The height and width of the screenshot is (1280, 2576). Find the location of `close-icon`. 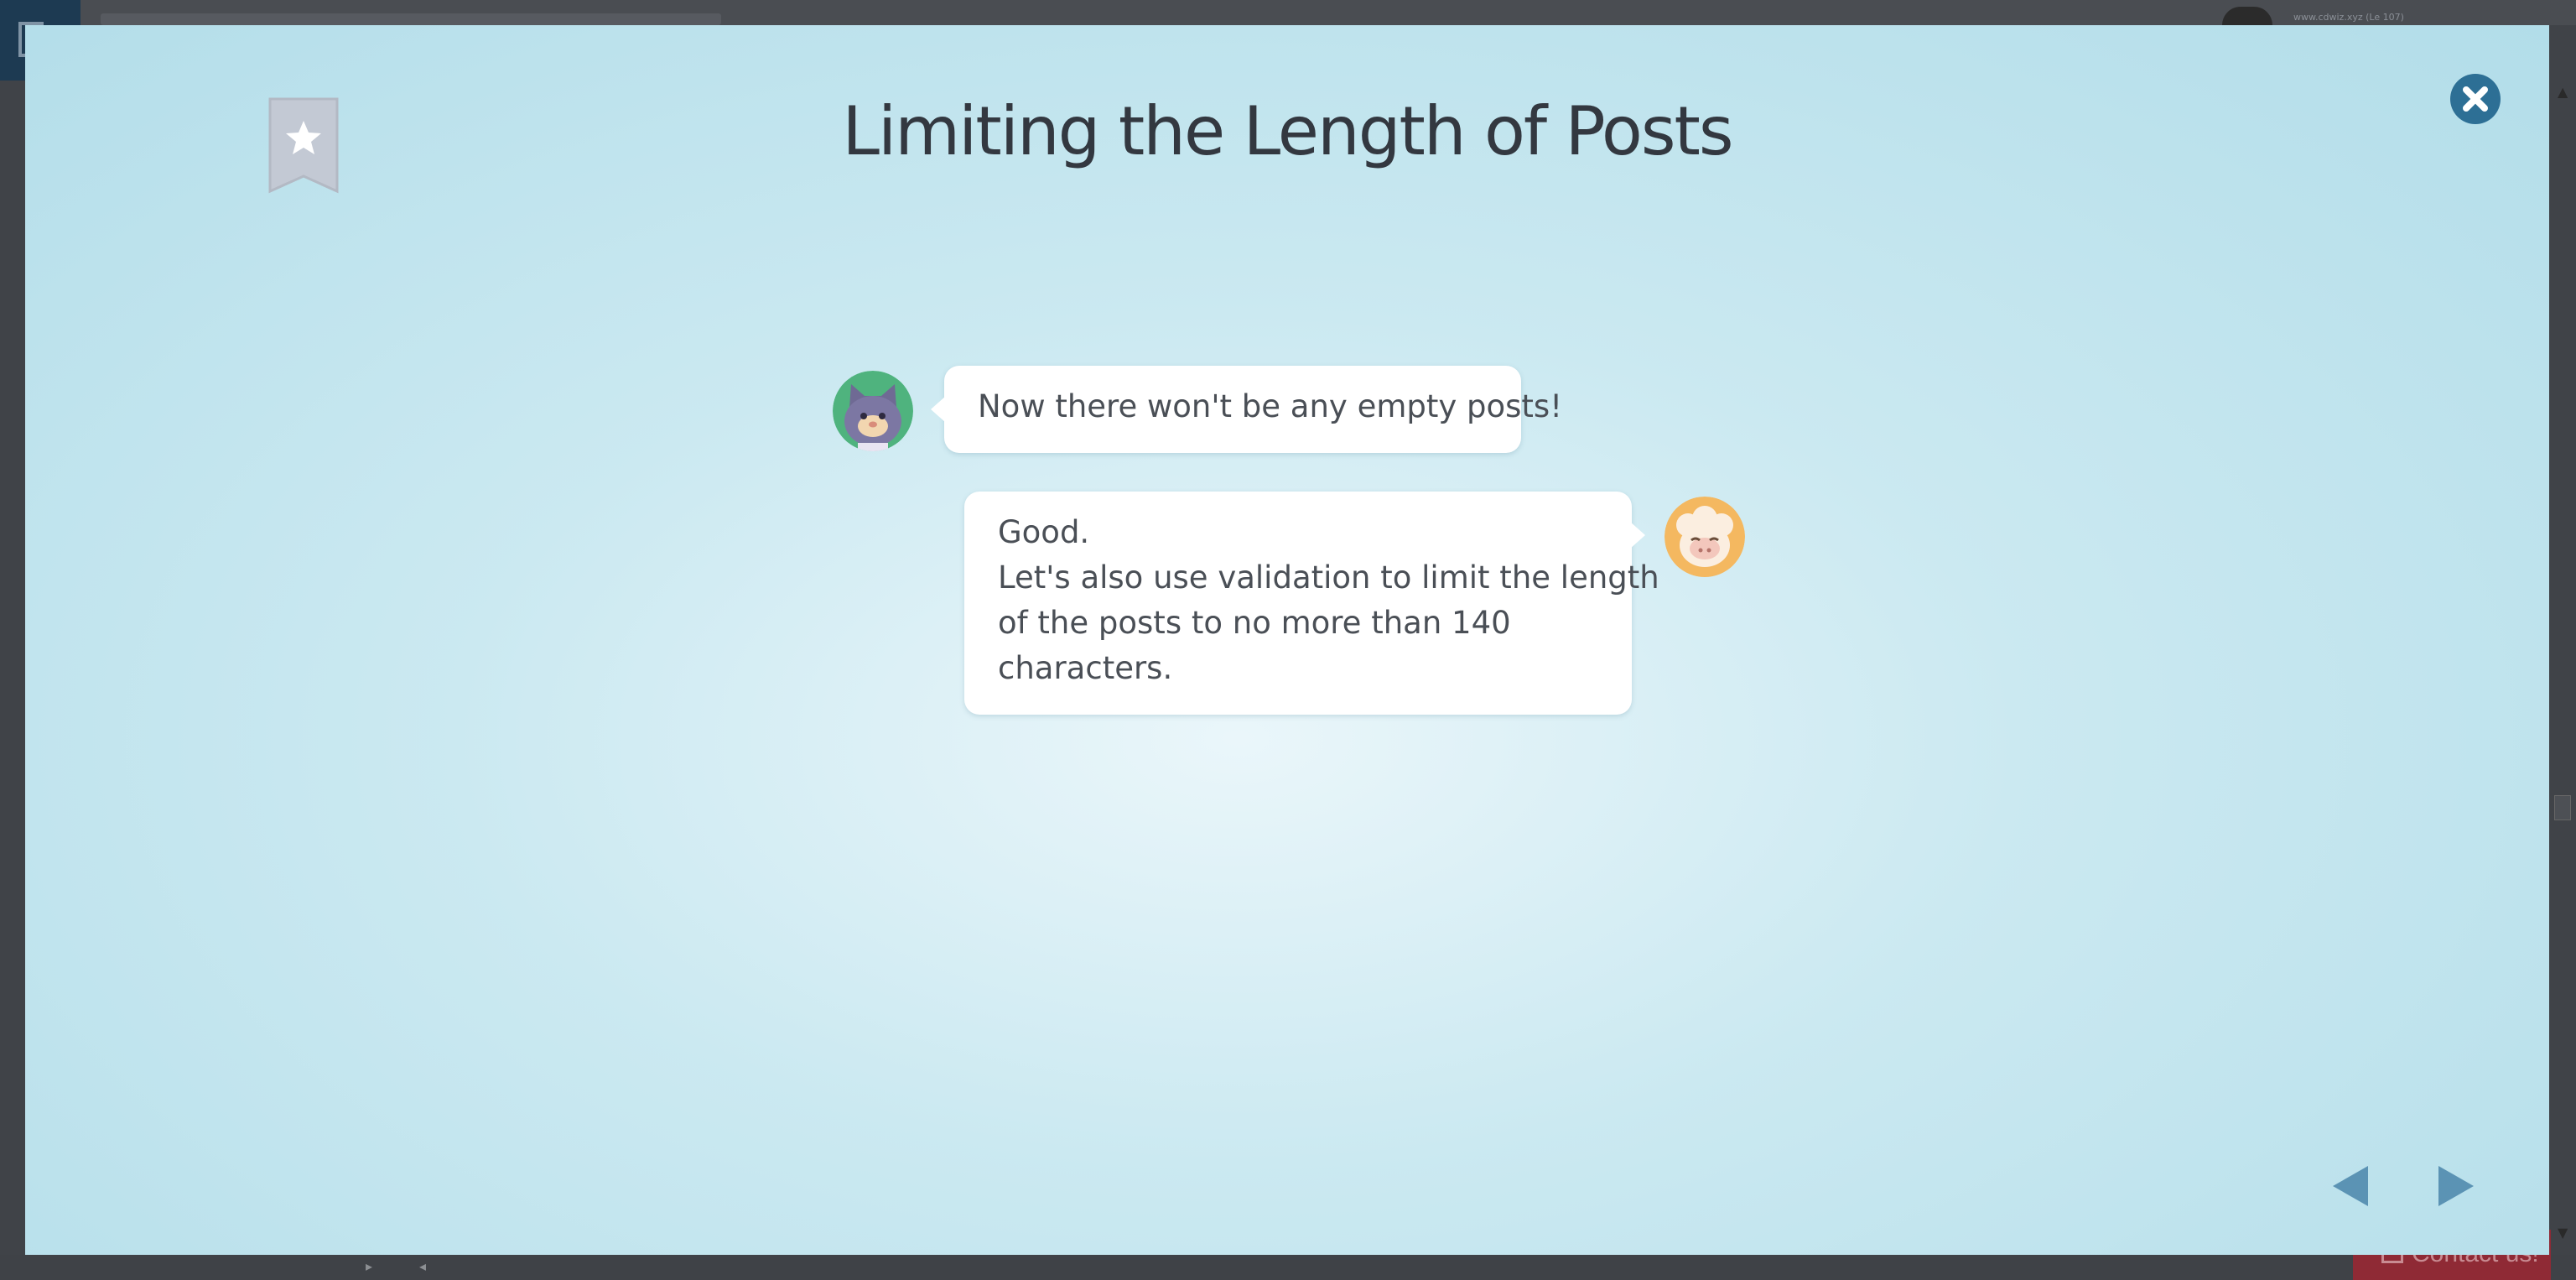

close-icon is located at coordinates (2475, 99).